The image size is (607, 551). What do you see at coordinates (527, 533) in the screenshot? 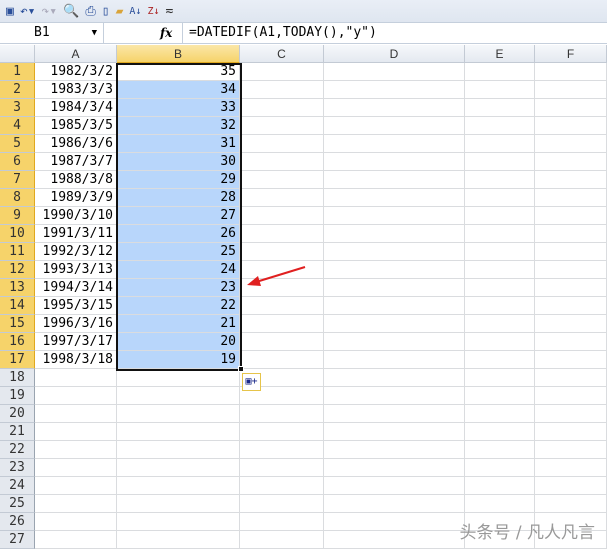
I see `watermark: 头条号 / 凡人凡言` at bounding box center [527, 533].